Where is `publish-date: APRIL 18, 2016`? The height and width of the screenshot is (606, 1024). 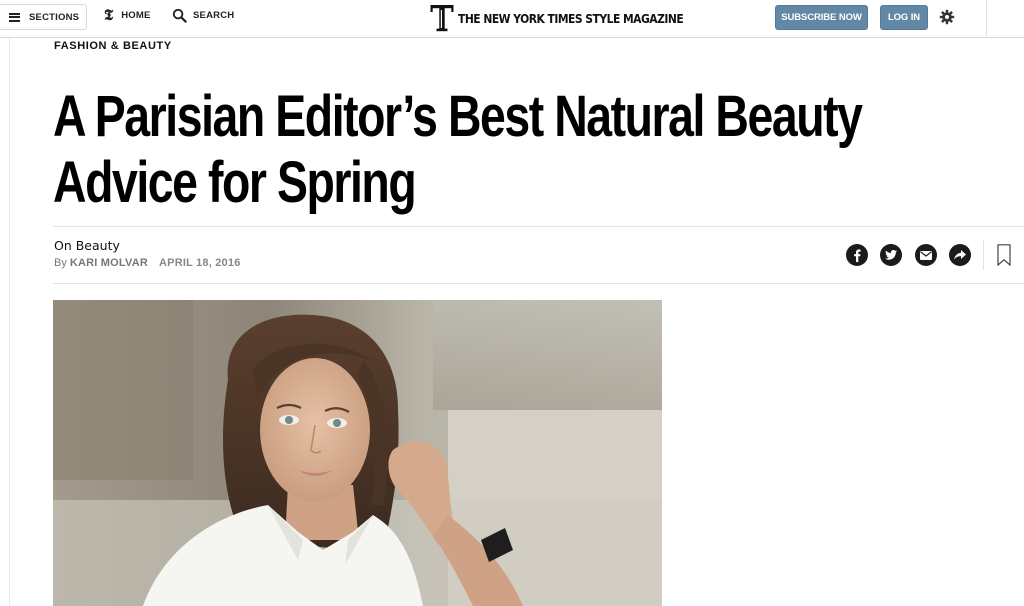 publish-date: APRIL 18, 2016 is located at coordinates (200, 263).